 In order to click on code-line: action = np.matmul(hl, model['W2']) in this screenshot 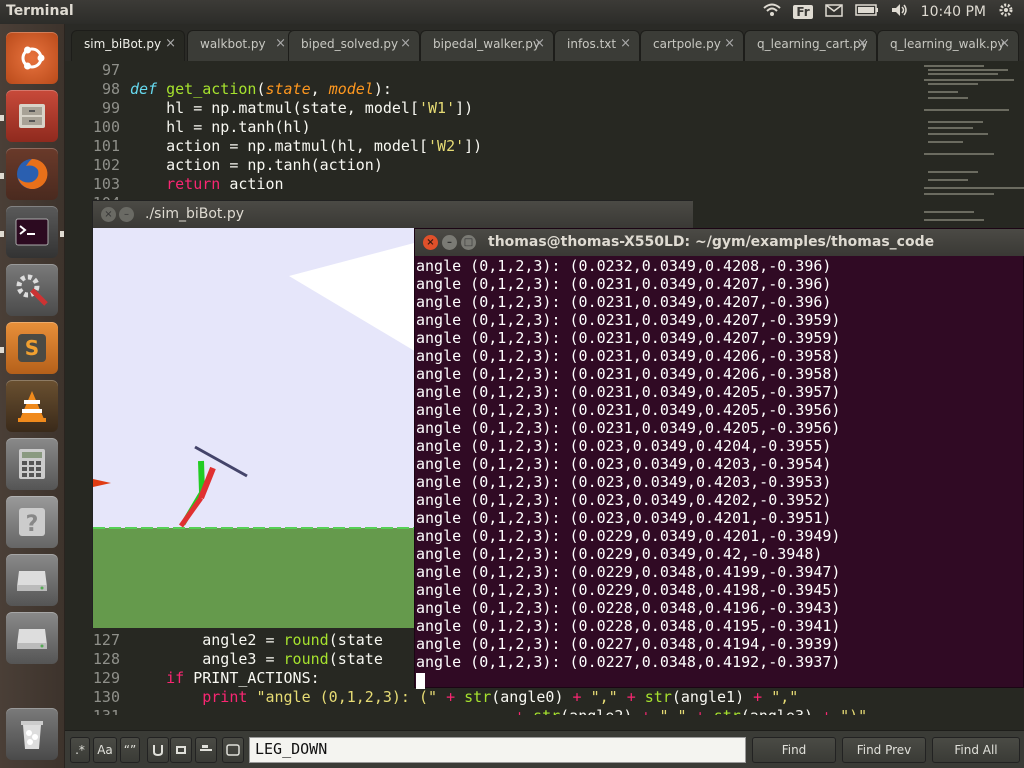, I will do `click(306, 146)`.